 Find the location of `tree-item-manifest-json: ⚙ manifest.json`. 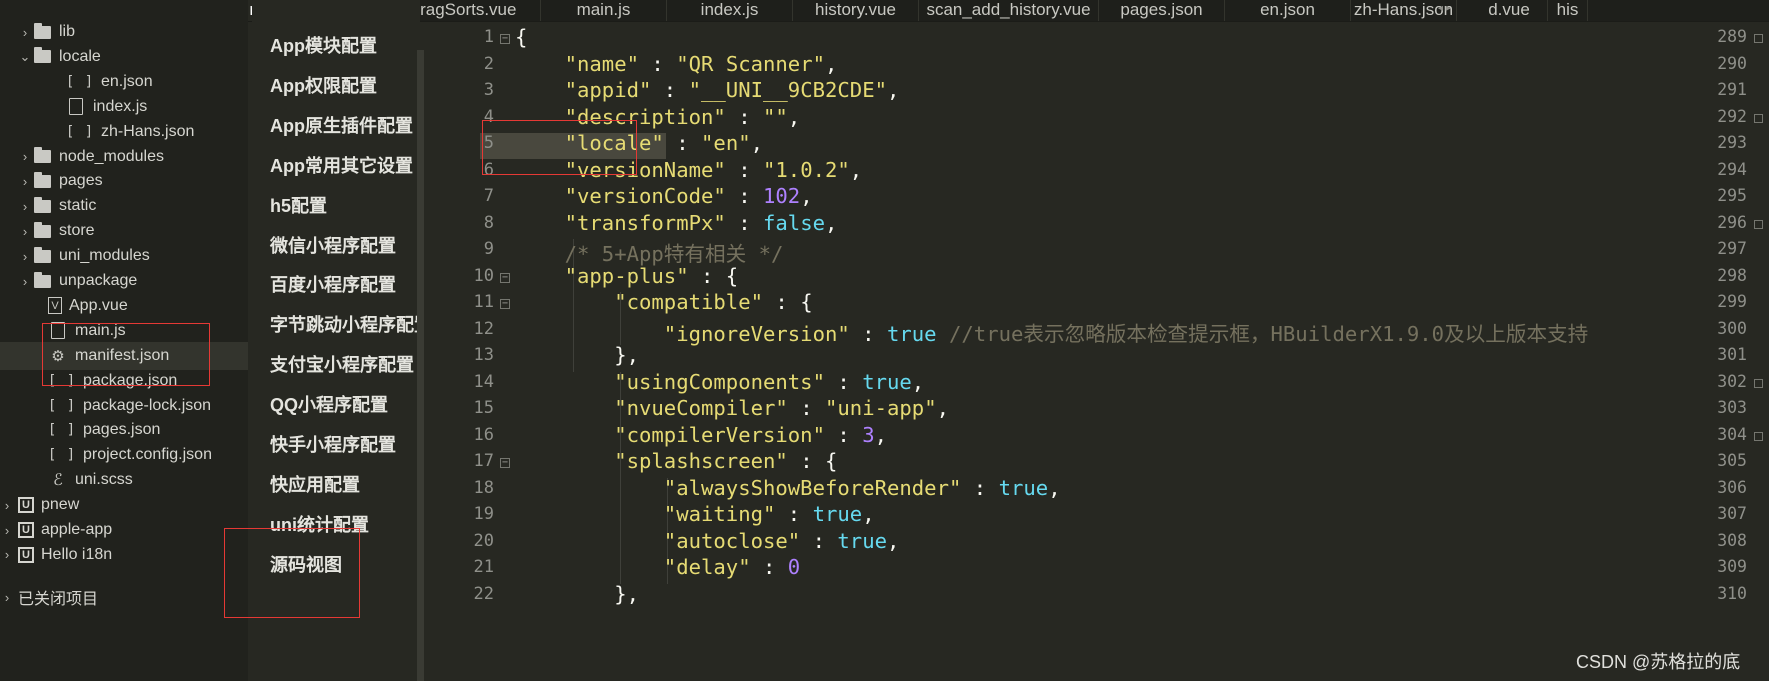

tree-item-manifest-json: ⚙ manifest.json is located at coordinates (124, 355).